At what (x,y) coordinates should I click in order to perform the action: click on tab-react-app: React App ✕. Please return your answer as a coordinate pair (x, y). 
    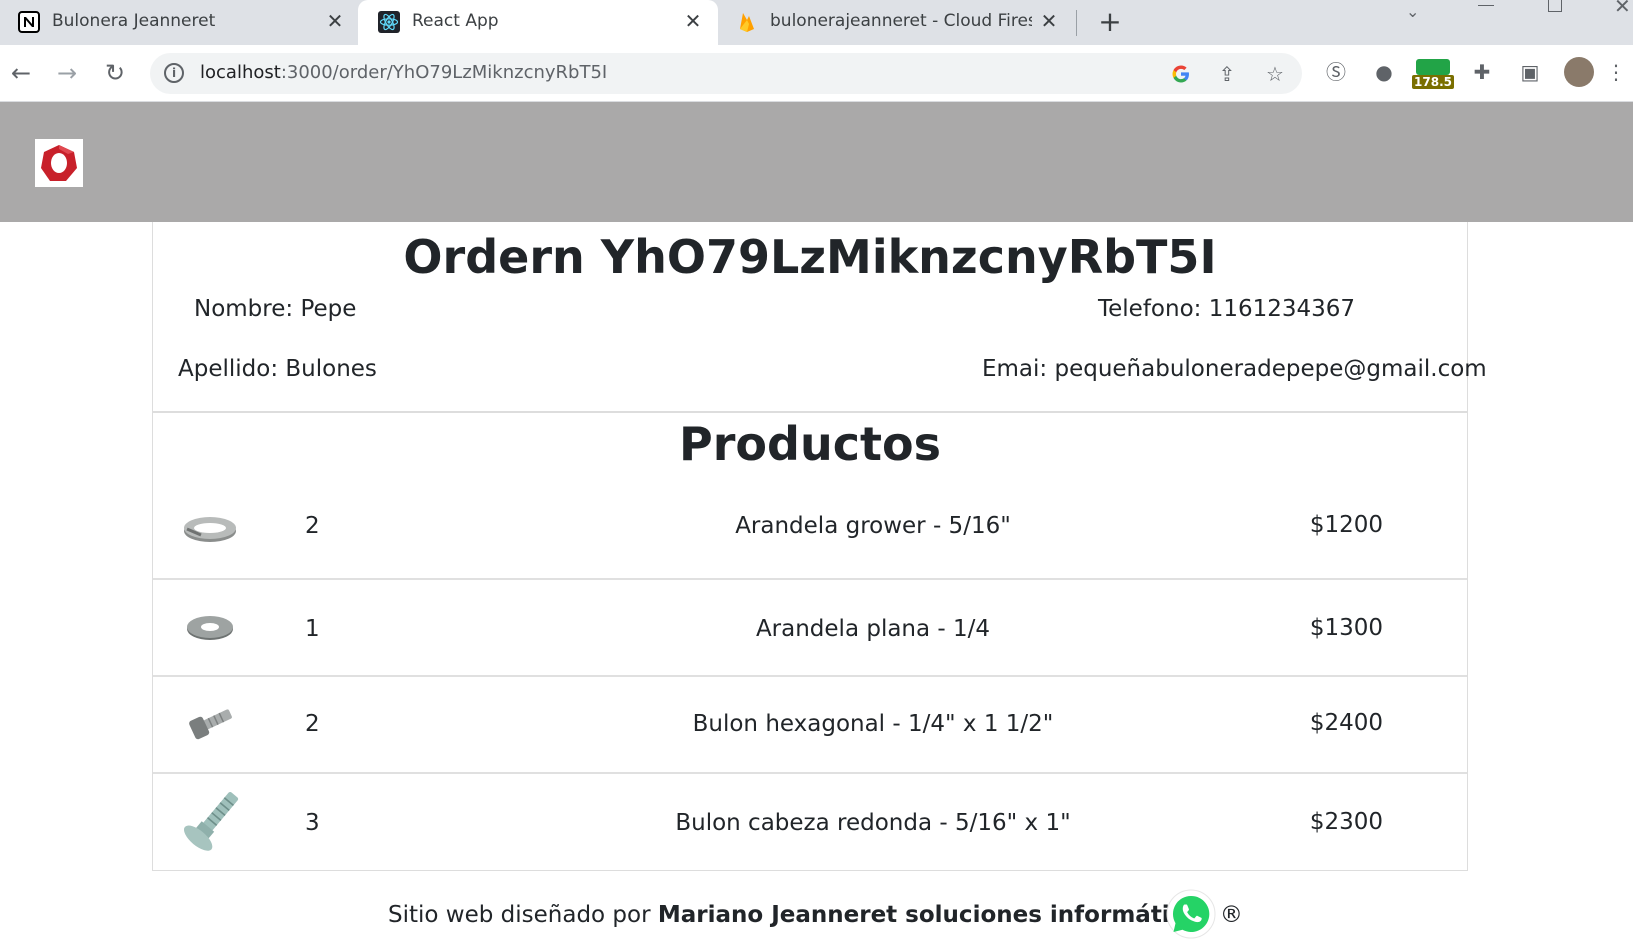
    Looking at the image, I should click on (538, 22).